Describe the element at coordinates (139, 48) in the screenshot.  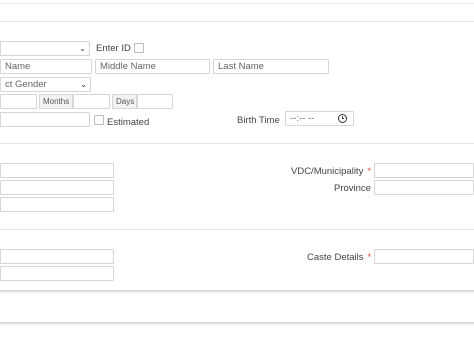
I see `enter-id-checkbox` at that location.